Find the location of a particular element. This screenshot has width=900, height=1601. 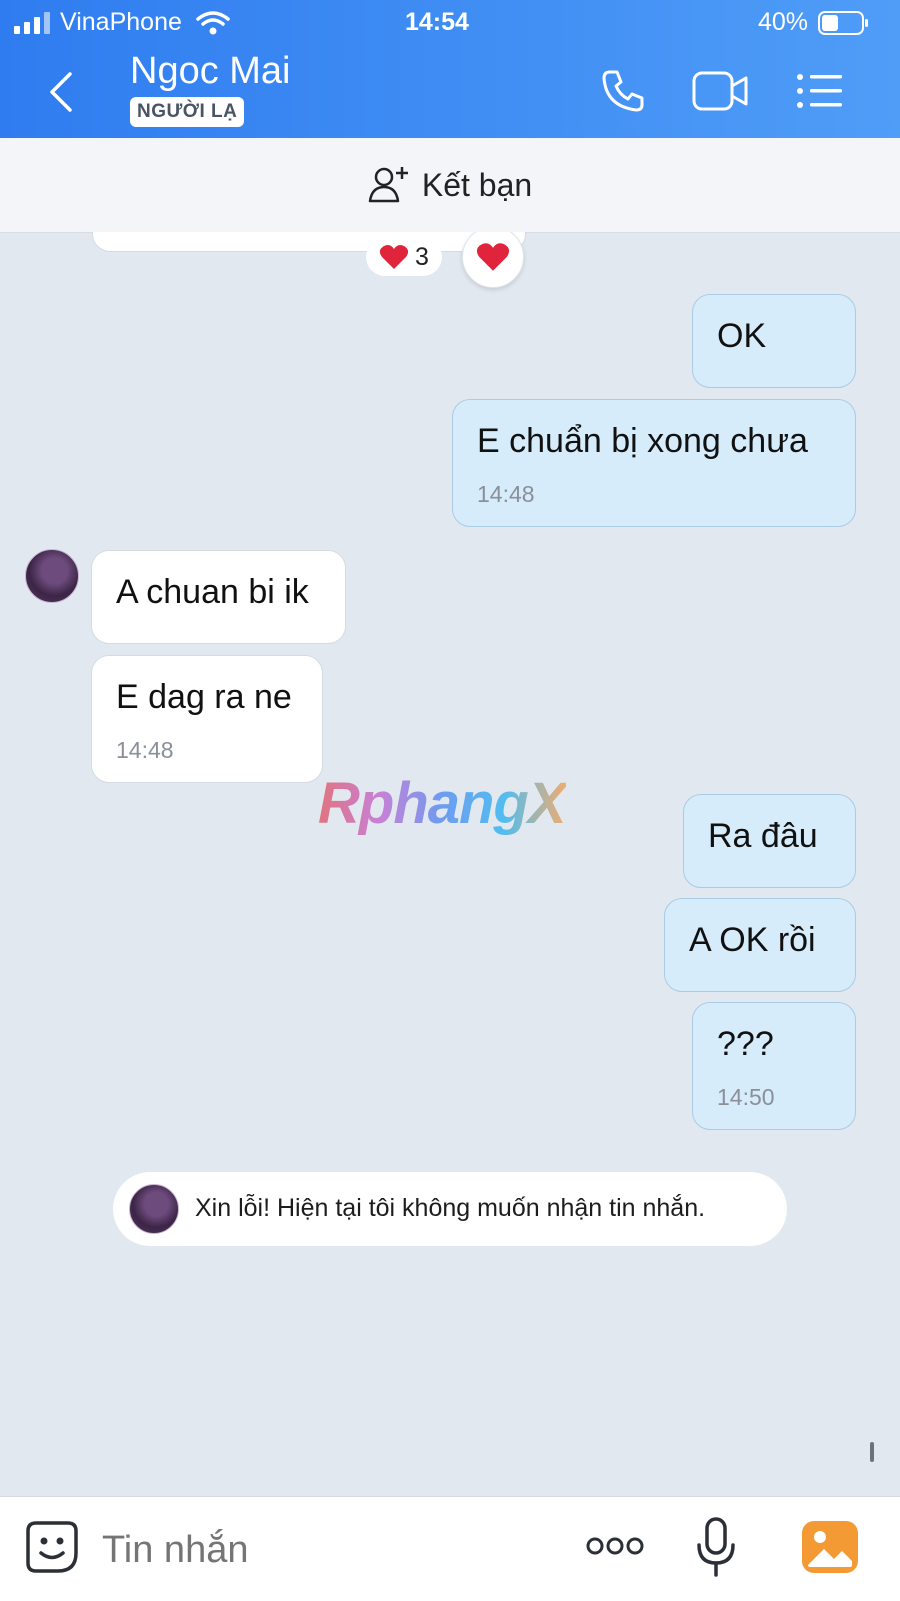

scrollbar is located at coordinates (872, 1452).